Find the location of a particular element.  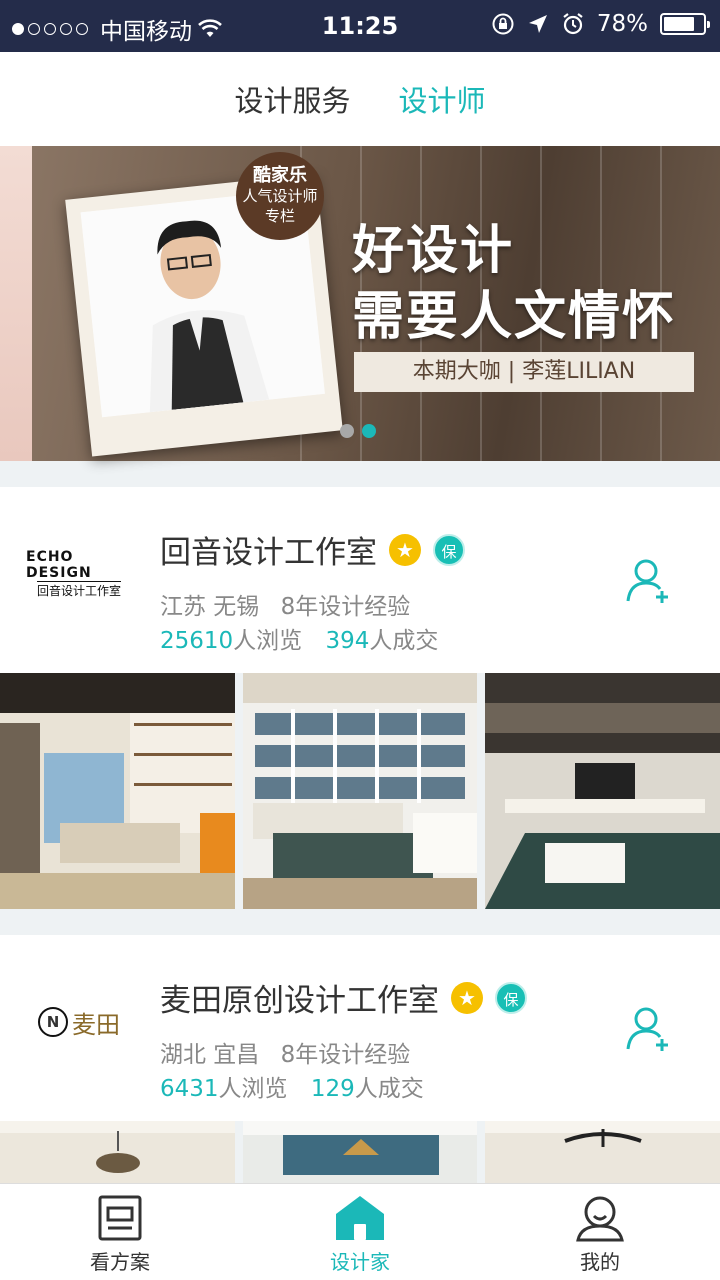

carrier-label: 中国移动 is located at coordinates (146, 32).